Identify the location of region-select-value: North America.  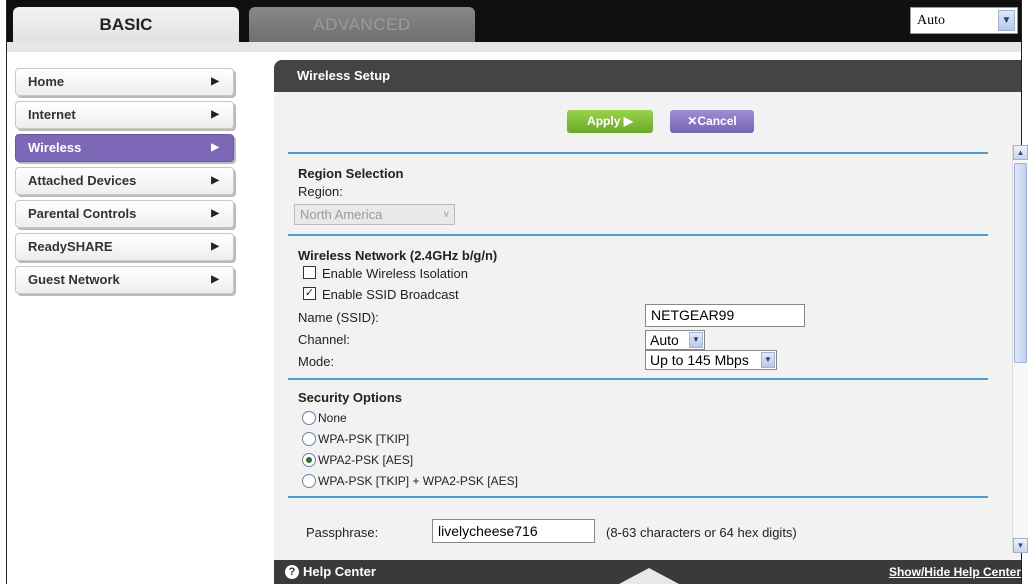
(341, 214).